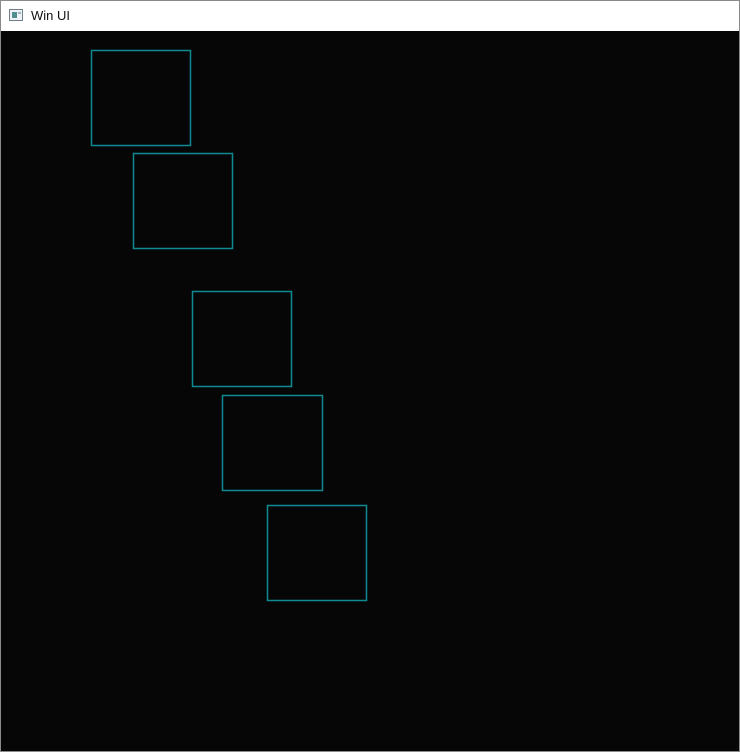  Describe the element at coordinates (16, 15) in the screenshot. I see `app-window-icon` at that location.